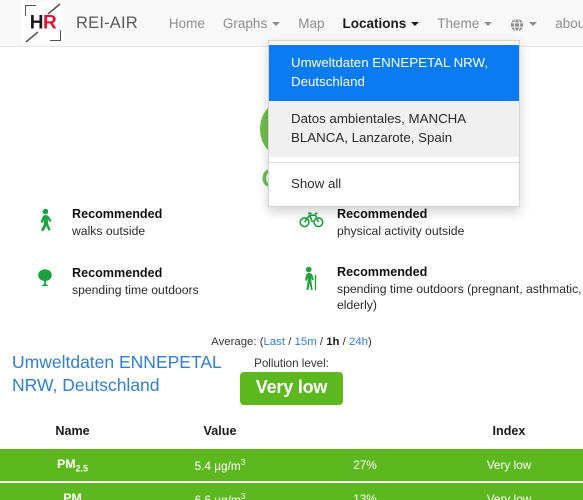  I want to click on cell-value: 6.6 µg/m3, so click(220, 495).